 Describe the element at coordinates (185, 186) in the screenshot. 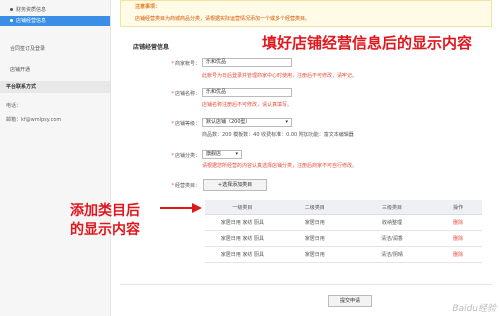

I see `biz-category-label: *经营类目：` at that location.